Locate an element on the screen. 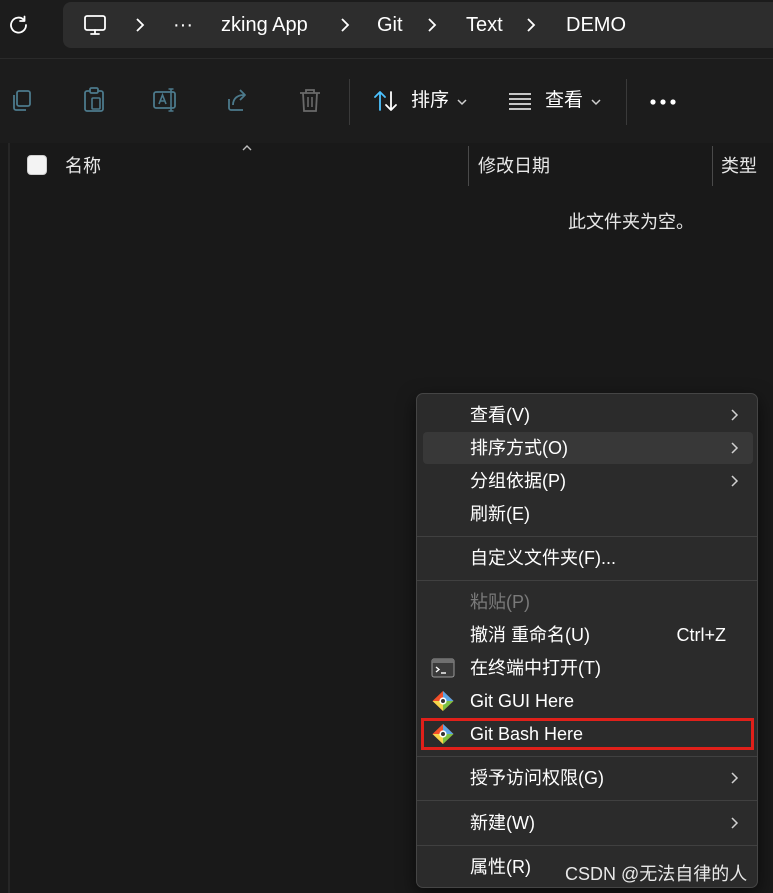 This screenshot has height=893, width=773. menu-item-refresh: 刷新(E) is located at coordinates (588, 514).